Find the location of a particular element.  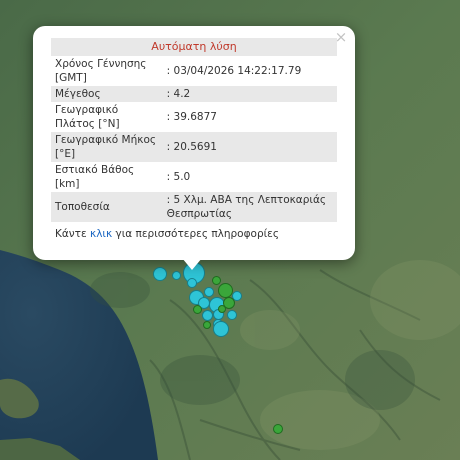

table-row: Γεωγραφικό Μήκος [°E] : 20.5691 is located at coordinates (194, 147).